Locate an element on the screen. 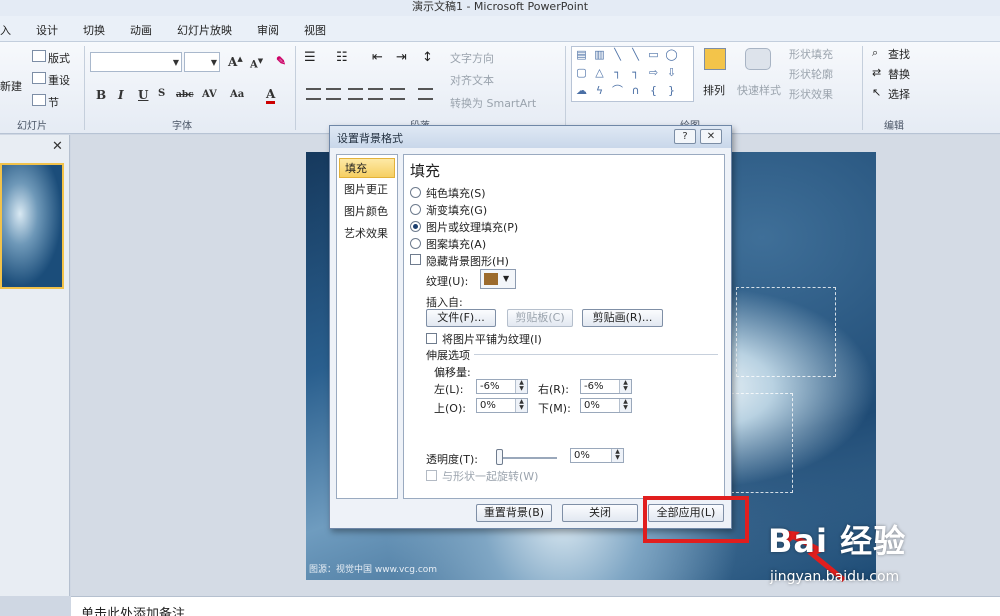 Image resolution: width=1000 pixels, height=616 pixels. text-direction-button: 文字方向 is located at coordinates (472, 58).